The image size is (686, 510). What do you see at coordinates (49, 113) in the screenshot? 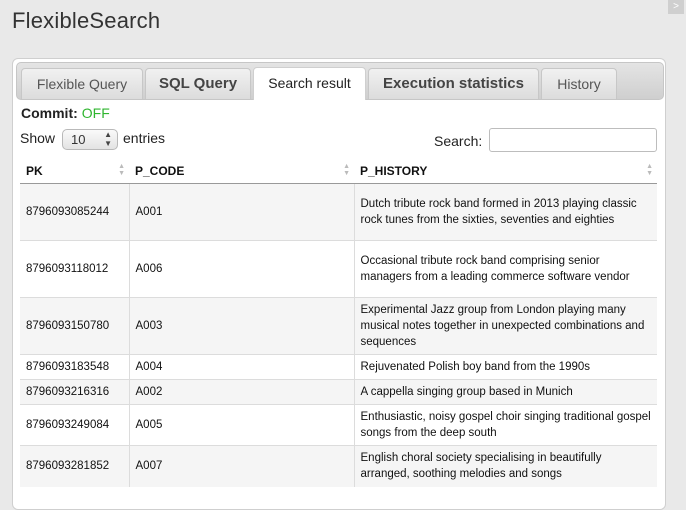
I see `commit-label: Commit:` at bounding box center [49, 113].